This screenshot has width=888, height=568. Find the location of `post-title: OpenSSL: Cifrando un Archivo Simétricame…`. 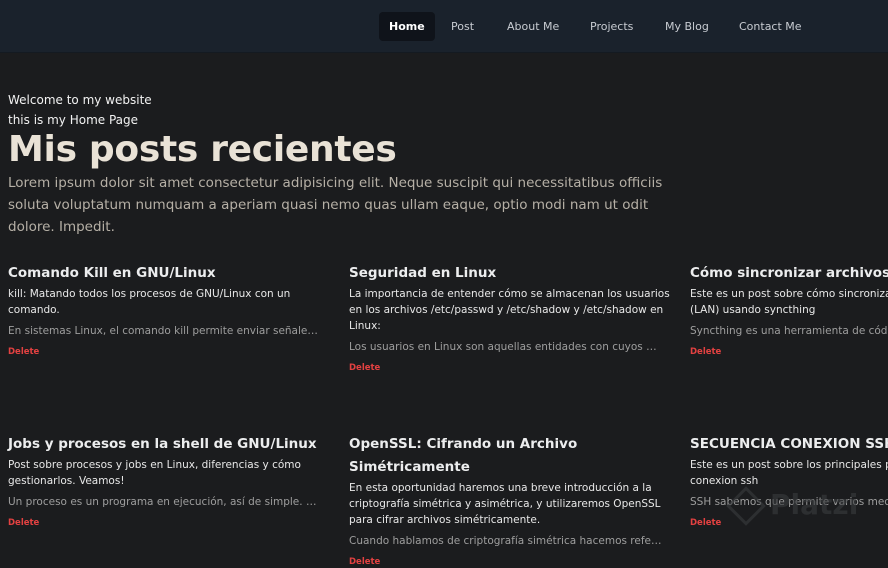

post-title: OpenSSL: Cifrando un Archivo Simétricame… is located at coordinates (510, 456).